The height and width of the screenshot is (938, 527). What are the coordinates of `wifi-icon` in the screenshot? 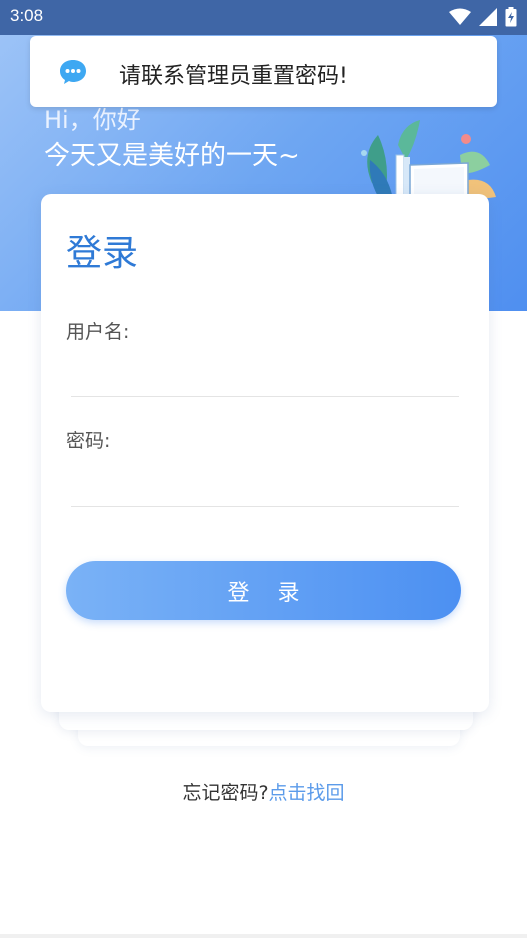 It's located at (460, 16).